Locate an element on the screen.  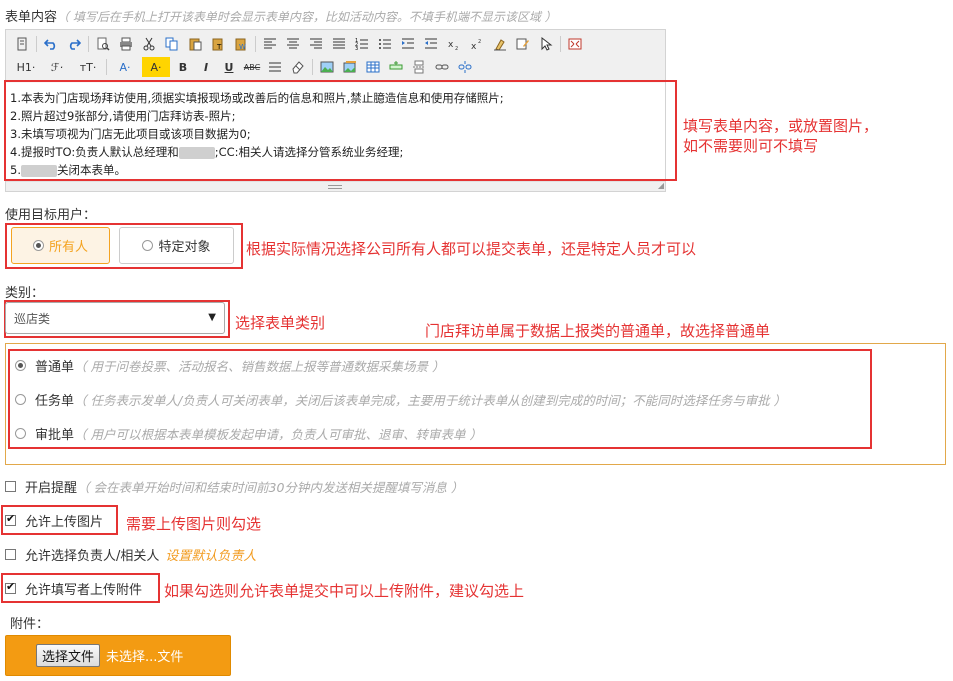
line-height-icon is located at coordinates (275, 67).